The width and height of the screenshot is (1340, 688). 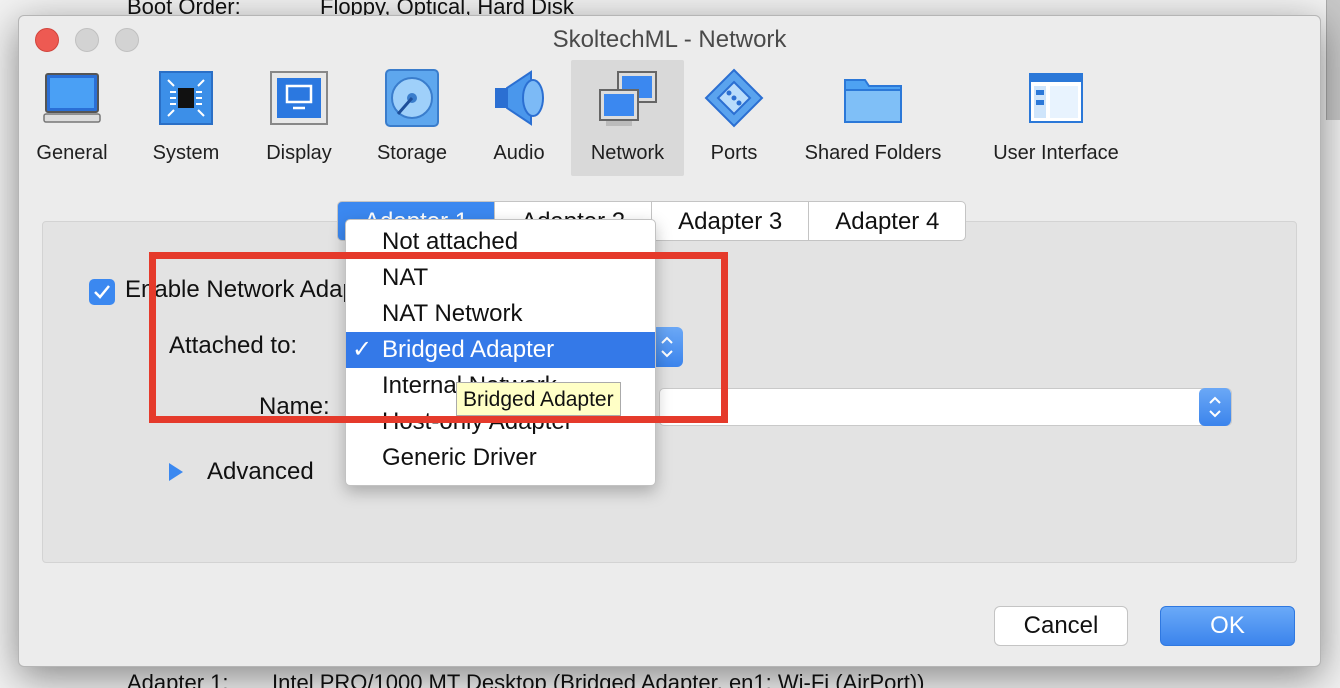 What do you see at coordinates (438, 337) in the screenshot?
I see `annotation-highlight-box` at bounding box center [438, 337].